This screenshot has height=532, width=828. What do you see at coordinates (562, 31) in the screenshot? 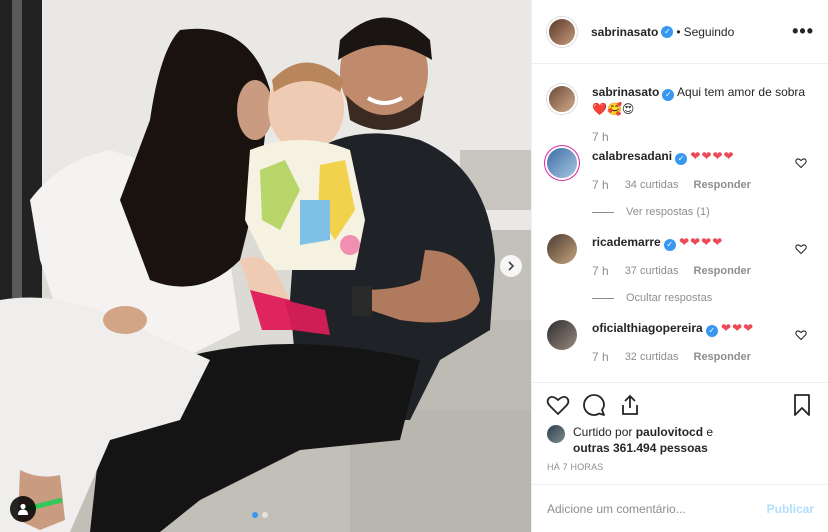
I see `author-avatar` at bounding box center [562, 31].